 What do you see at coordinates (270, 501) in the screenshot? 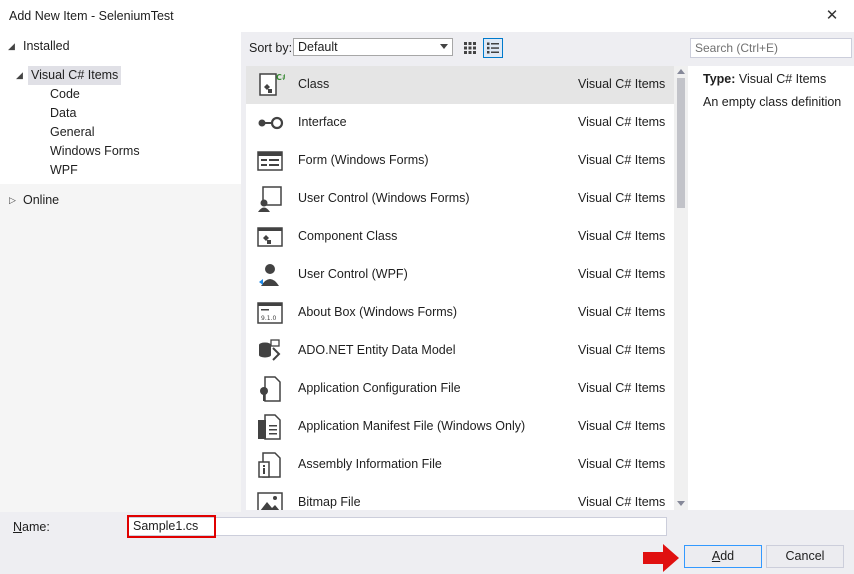
I see `bitmap-file-icon` at bounding box center [270, 501].